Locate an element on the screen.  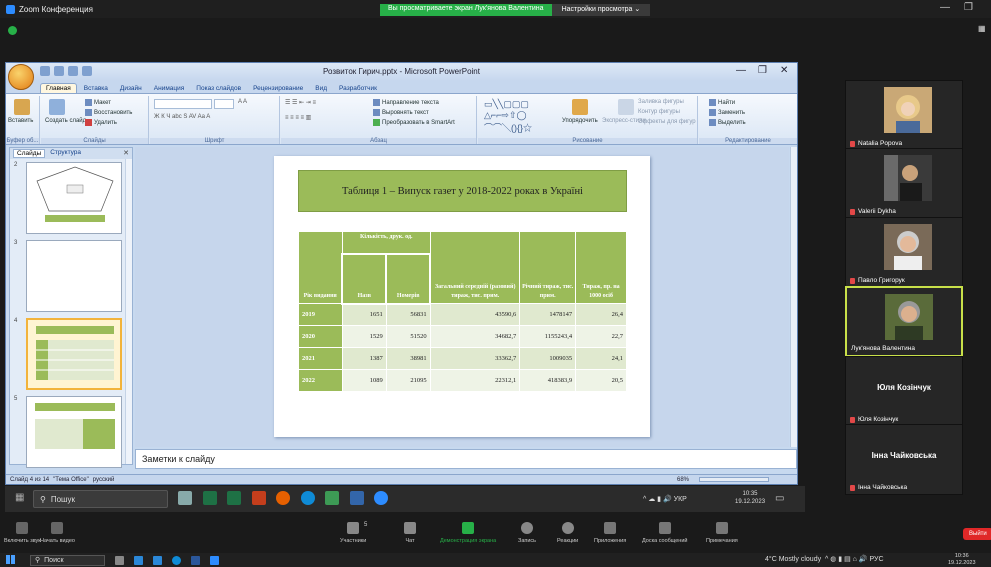
close-pane-icon: ✕ is located at coordinates (126, 153).